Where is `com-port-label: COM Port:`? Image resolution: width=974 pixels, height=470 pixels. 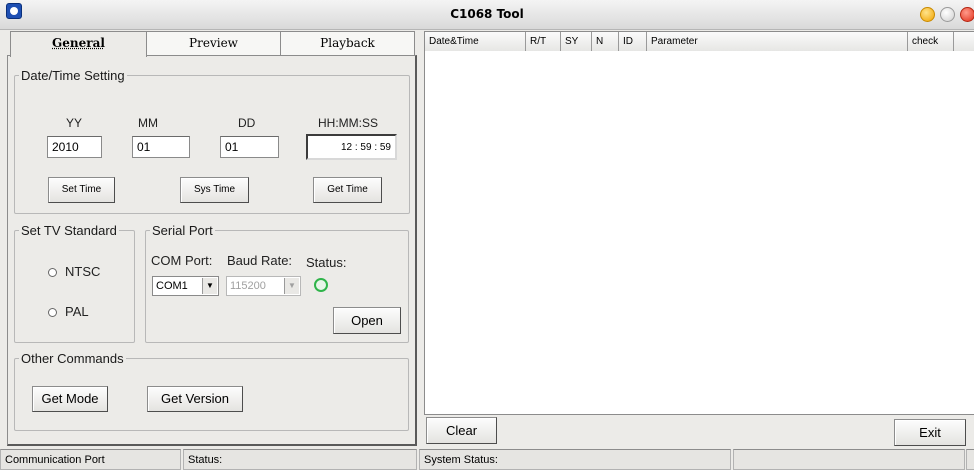 com-port-label: COM Port: is located at coordinates (182, 260).